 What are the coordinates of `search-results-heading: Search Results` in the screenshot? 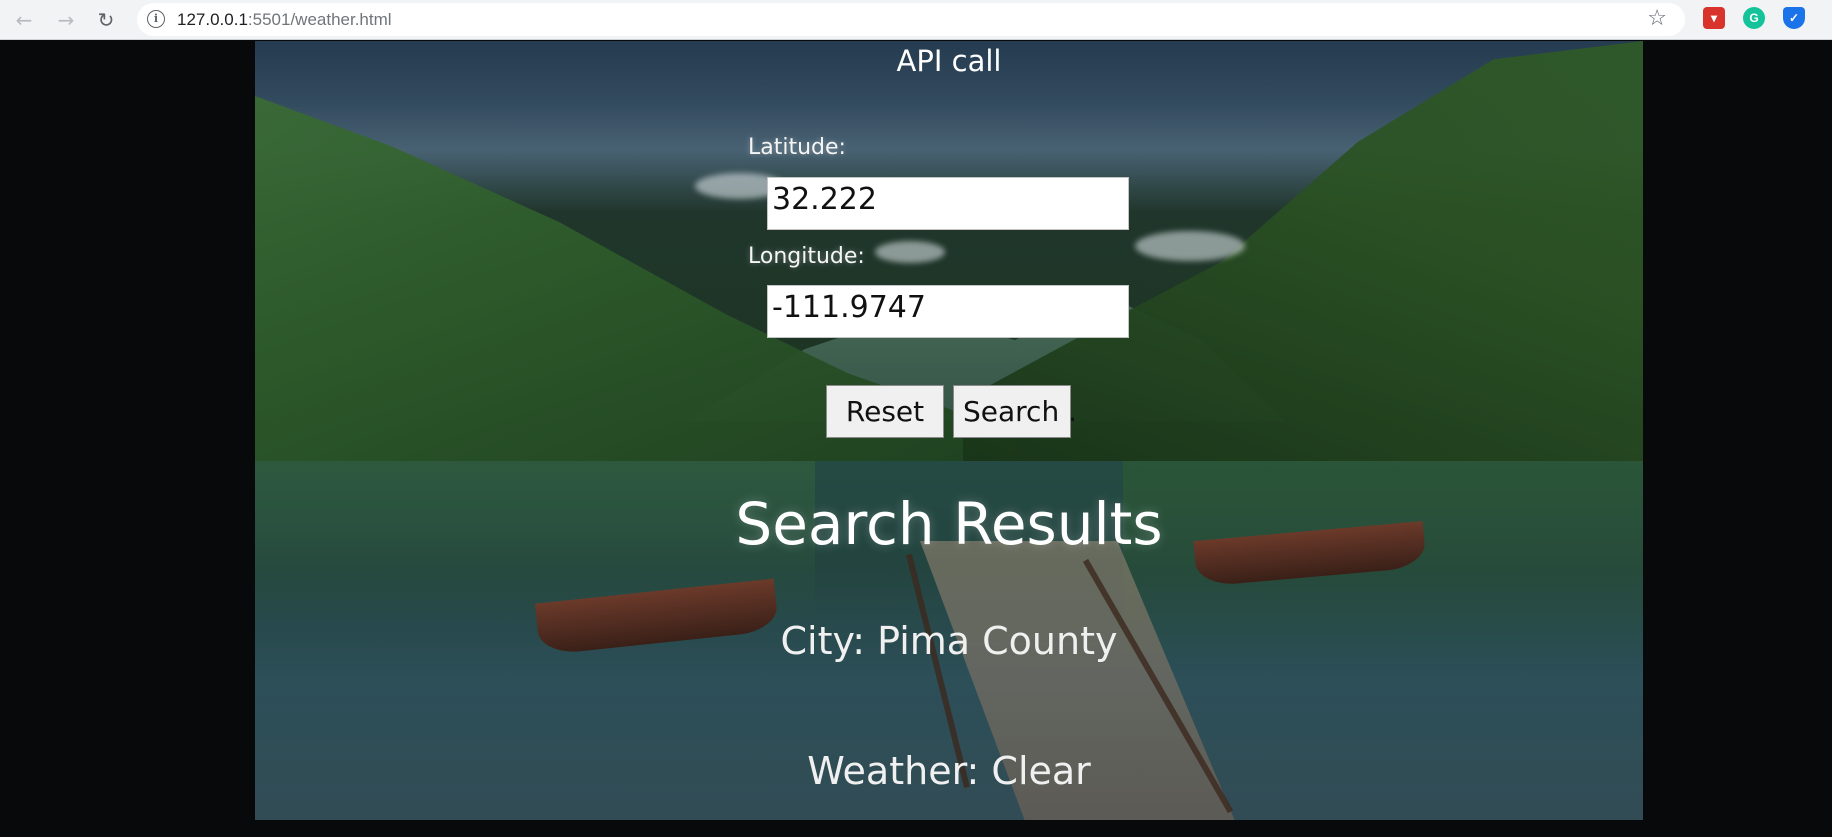 It's located at (949, 524).